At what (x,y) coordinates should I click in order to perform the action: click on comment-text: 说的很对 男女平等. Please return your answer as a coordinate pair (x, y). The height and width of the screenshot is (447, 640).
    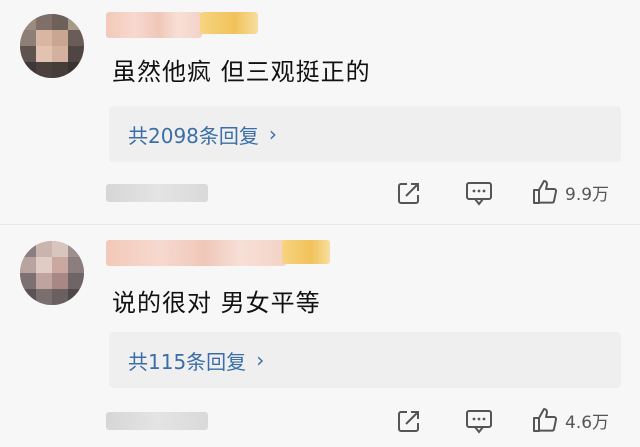
    Looking at the image, I should click on (216, 303).